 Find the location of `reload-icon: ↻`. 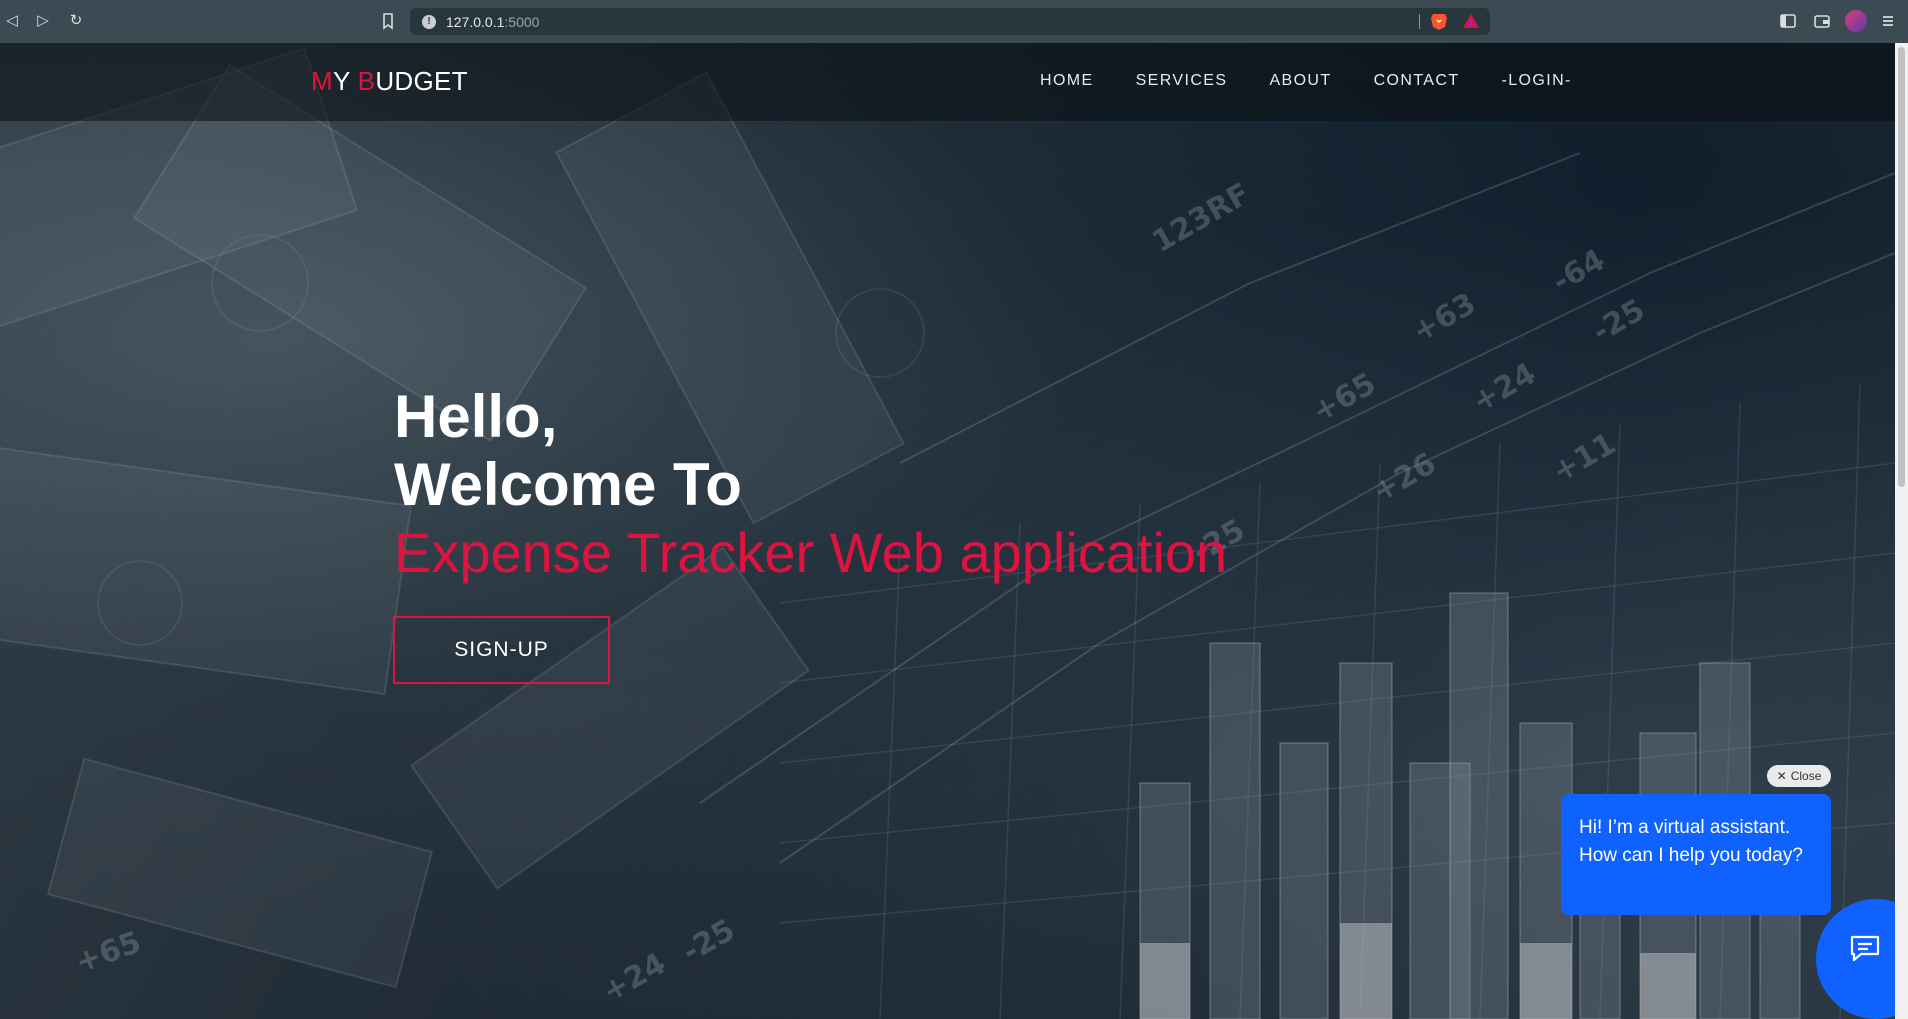

reload-icon: ↻ is located at coordinates (76, 21).